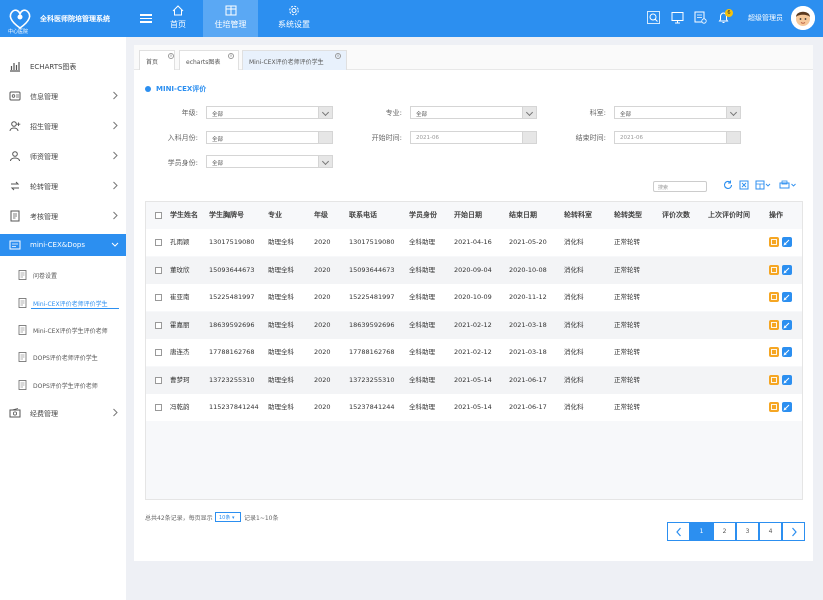 This screenshot has width=823, height=600. I want to click on sidebar-item-rotation: 轮转管理, so click(63, 186).